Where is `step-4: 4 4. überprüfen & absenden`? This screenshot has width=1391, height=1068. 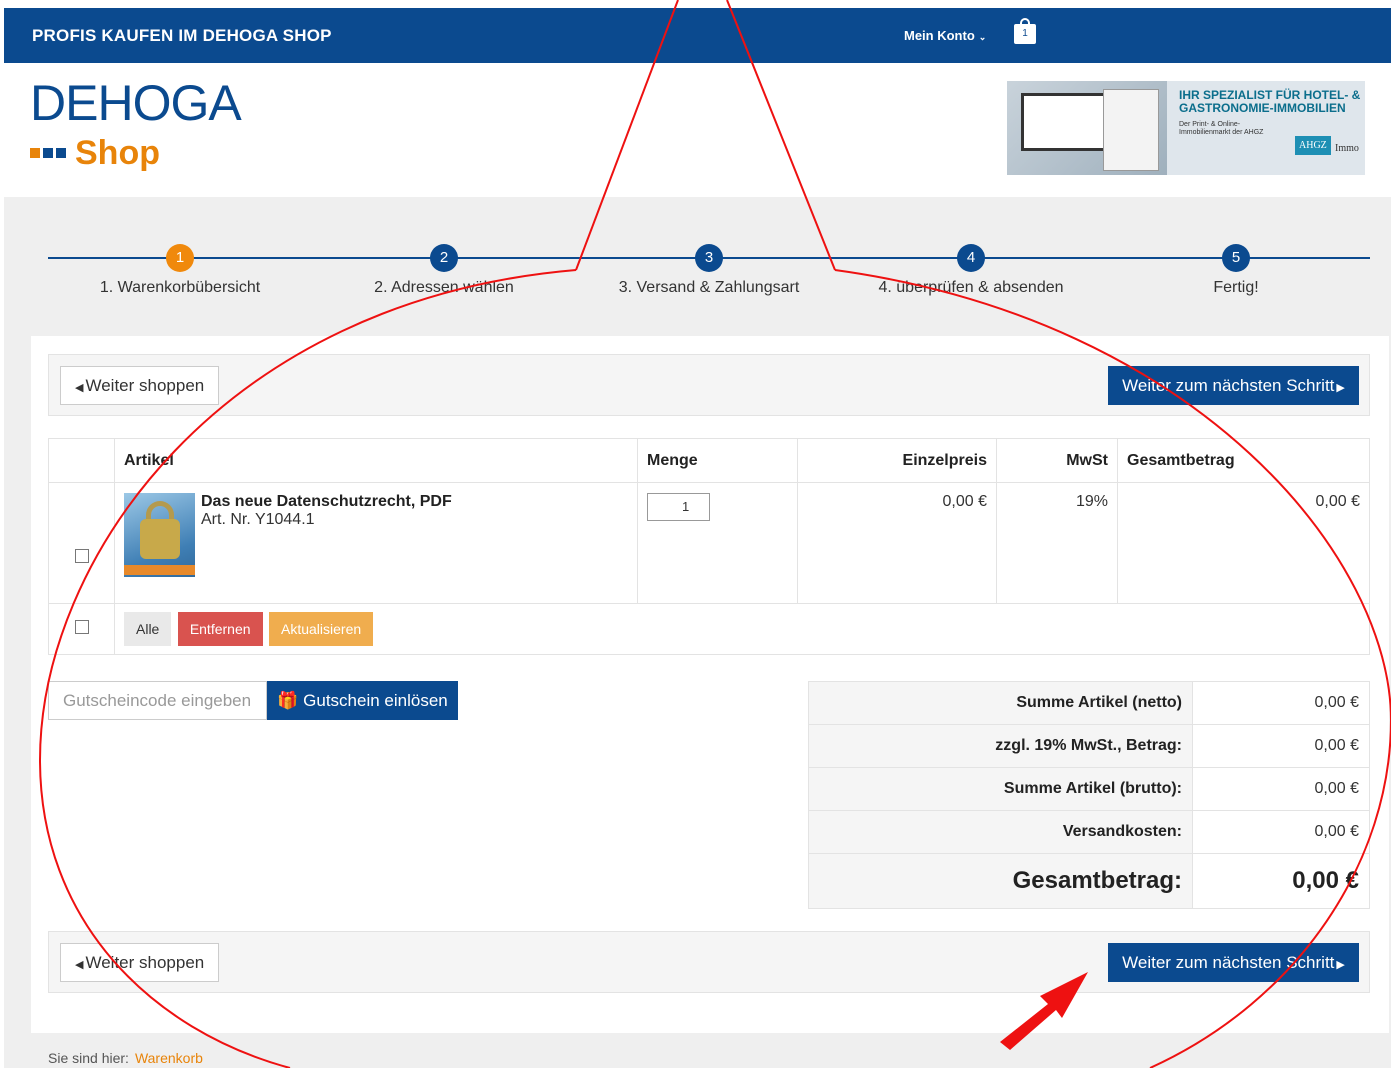
step-4: 4 4. überprüfen & absenden is located at coordinates (971, 270).